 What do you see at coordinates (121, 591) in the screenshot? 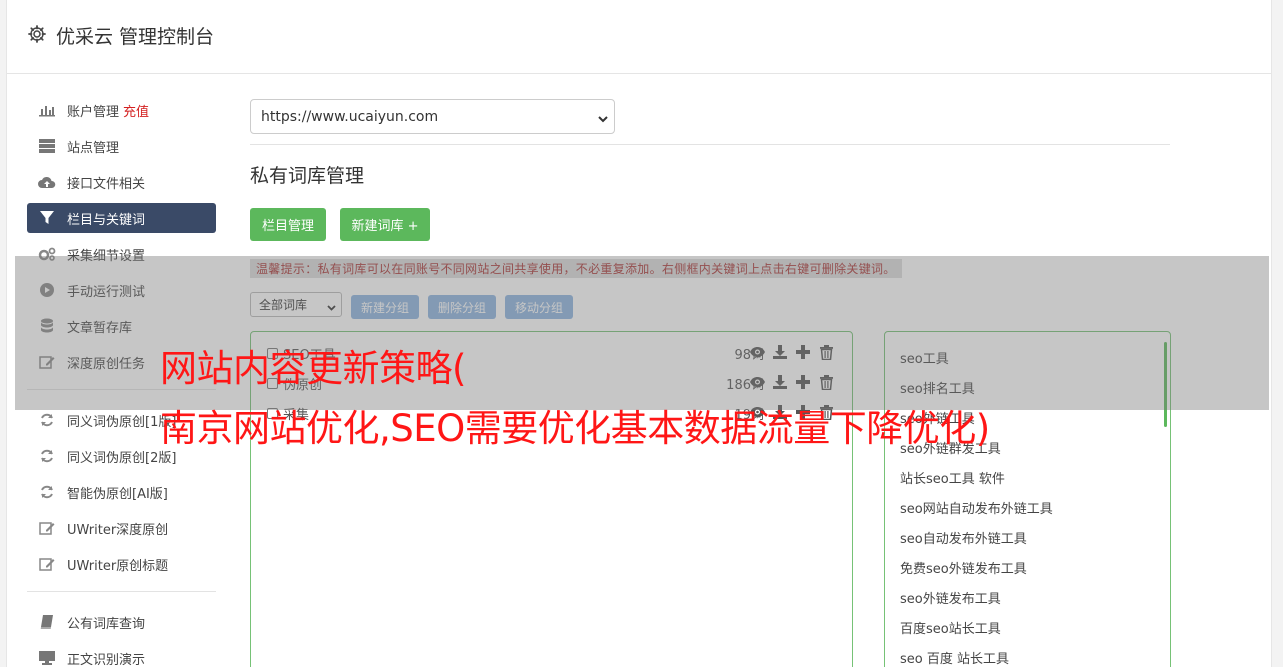
I see `sidebar-divider` at bounding box center [121, 591].